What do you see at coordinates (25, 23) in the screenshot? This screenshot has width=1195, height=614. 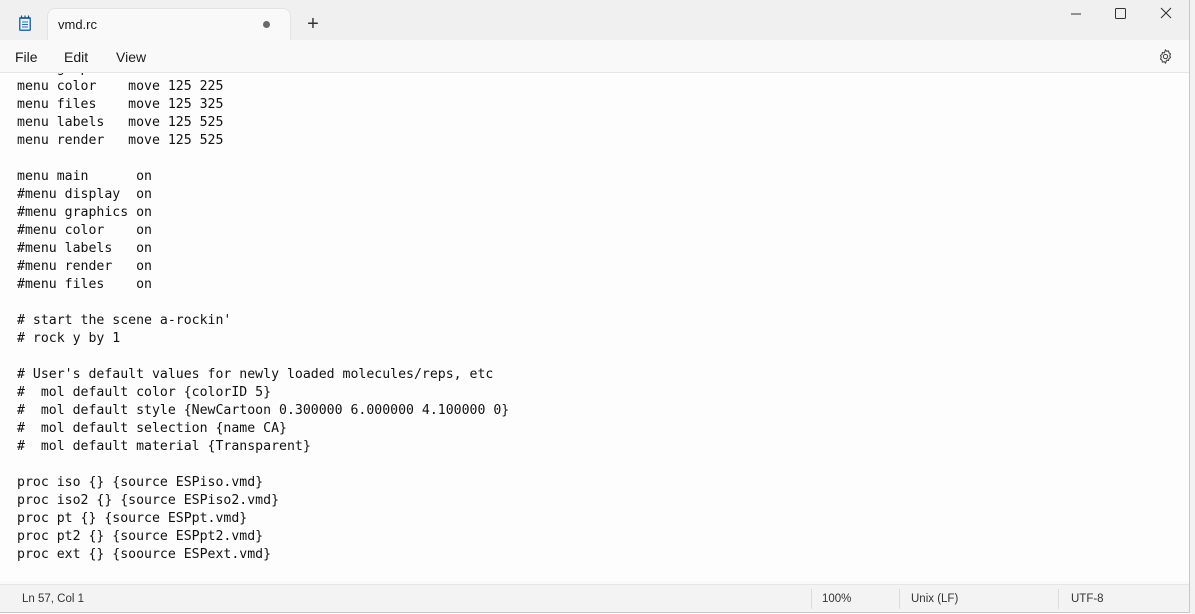 I see `notepad-app-icon` at bounding box center [25, 23].